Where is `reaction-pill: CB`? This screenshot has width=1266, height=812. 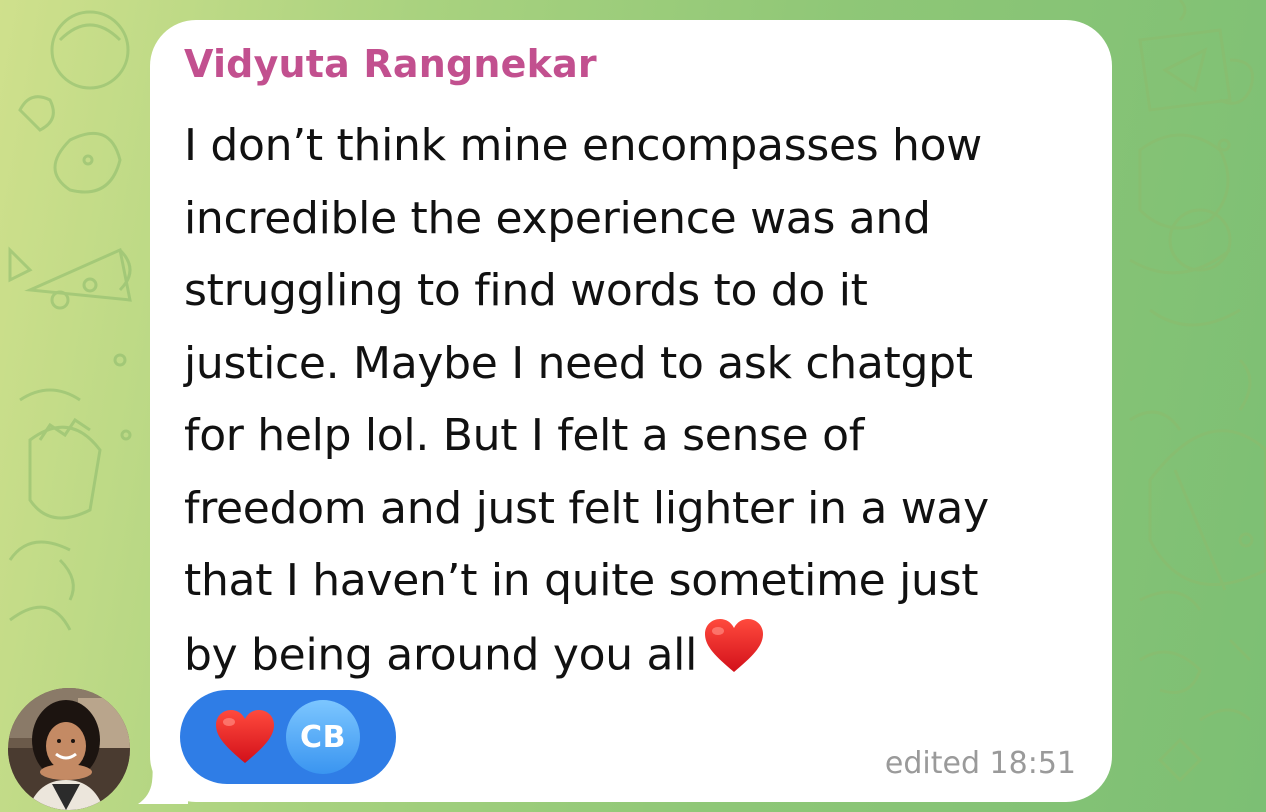 reaction-pill: CB is located at coordinates (288, 737).